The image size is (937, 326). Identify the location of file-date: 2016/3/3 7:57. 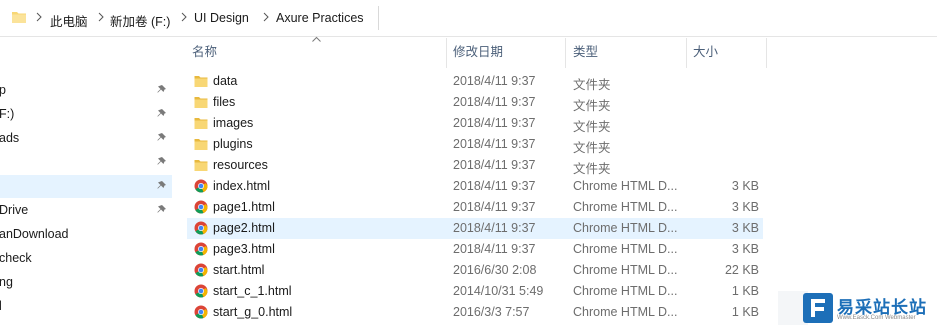
(491, 312).